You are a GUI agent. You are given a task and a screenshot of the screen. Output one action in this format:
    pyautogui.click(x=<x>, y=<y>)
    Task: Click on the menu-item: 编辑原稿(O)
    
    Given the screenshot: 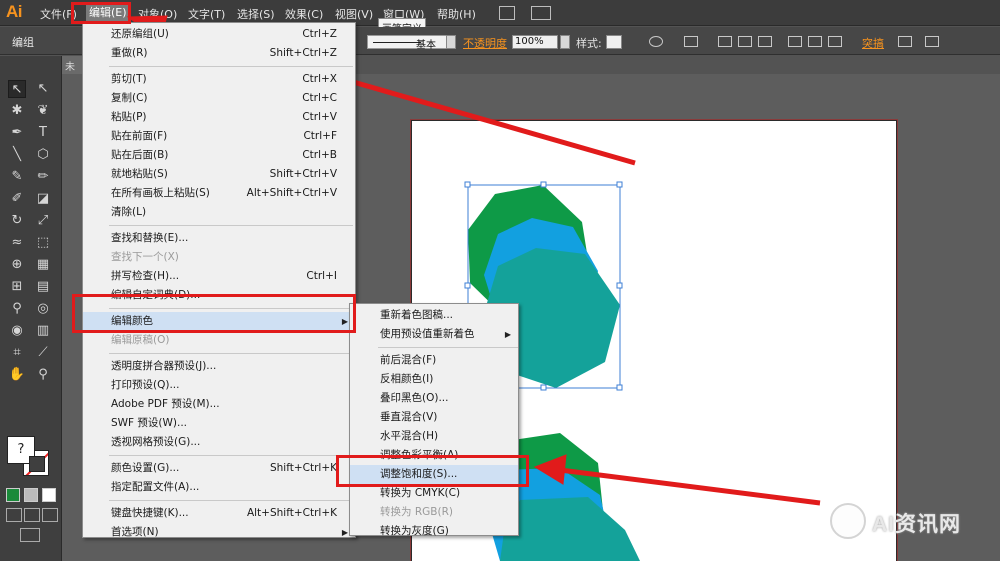 What is the action you would take?
    pyautogui.click(x=219, y=340)
    